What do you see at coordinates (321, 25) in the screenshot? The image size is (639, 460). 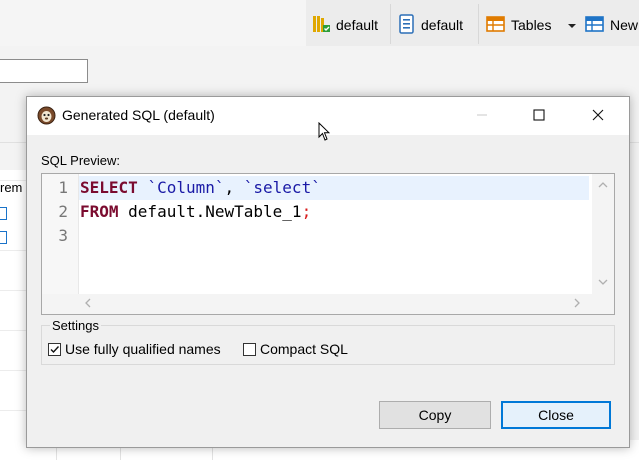 I see `database-icon` at bounding box center [321, 25].